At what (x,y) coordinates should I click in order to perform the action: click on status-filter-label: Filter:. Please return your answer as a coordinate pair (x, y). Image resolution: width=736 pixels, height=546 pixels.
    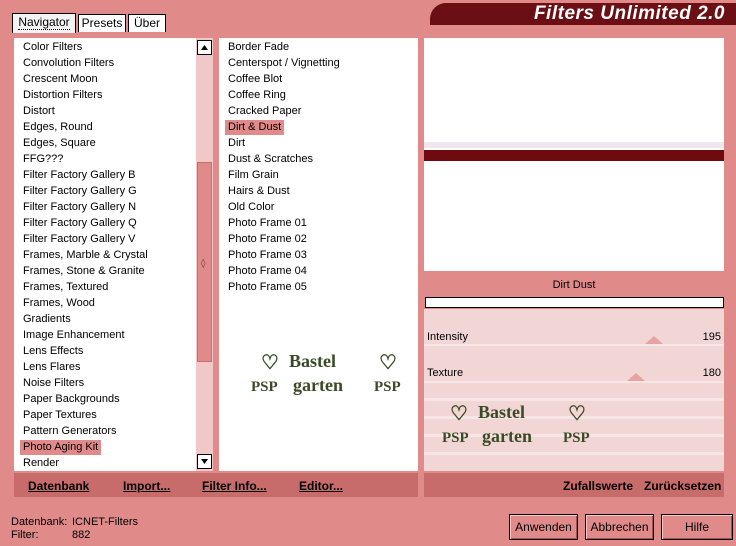
    Looking at the image, I should click on (25, 535).